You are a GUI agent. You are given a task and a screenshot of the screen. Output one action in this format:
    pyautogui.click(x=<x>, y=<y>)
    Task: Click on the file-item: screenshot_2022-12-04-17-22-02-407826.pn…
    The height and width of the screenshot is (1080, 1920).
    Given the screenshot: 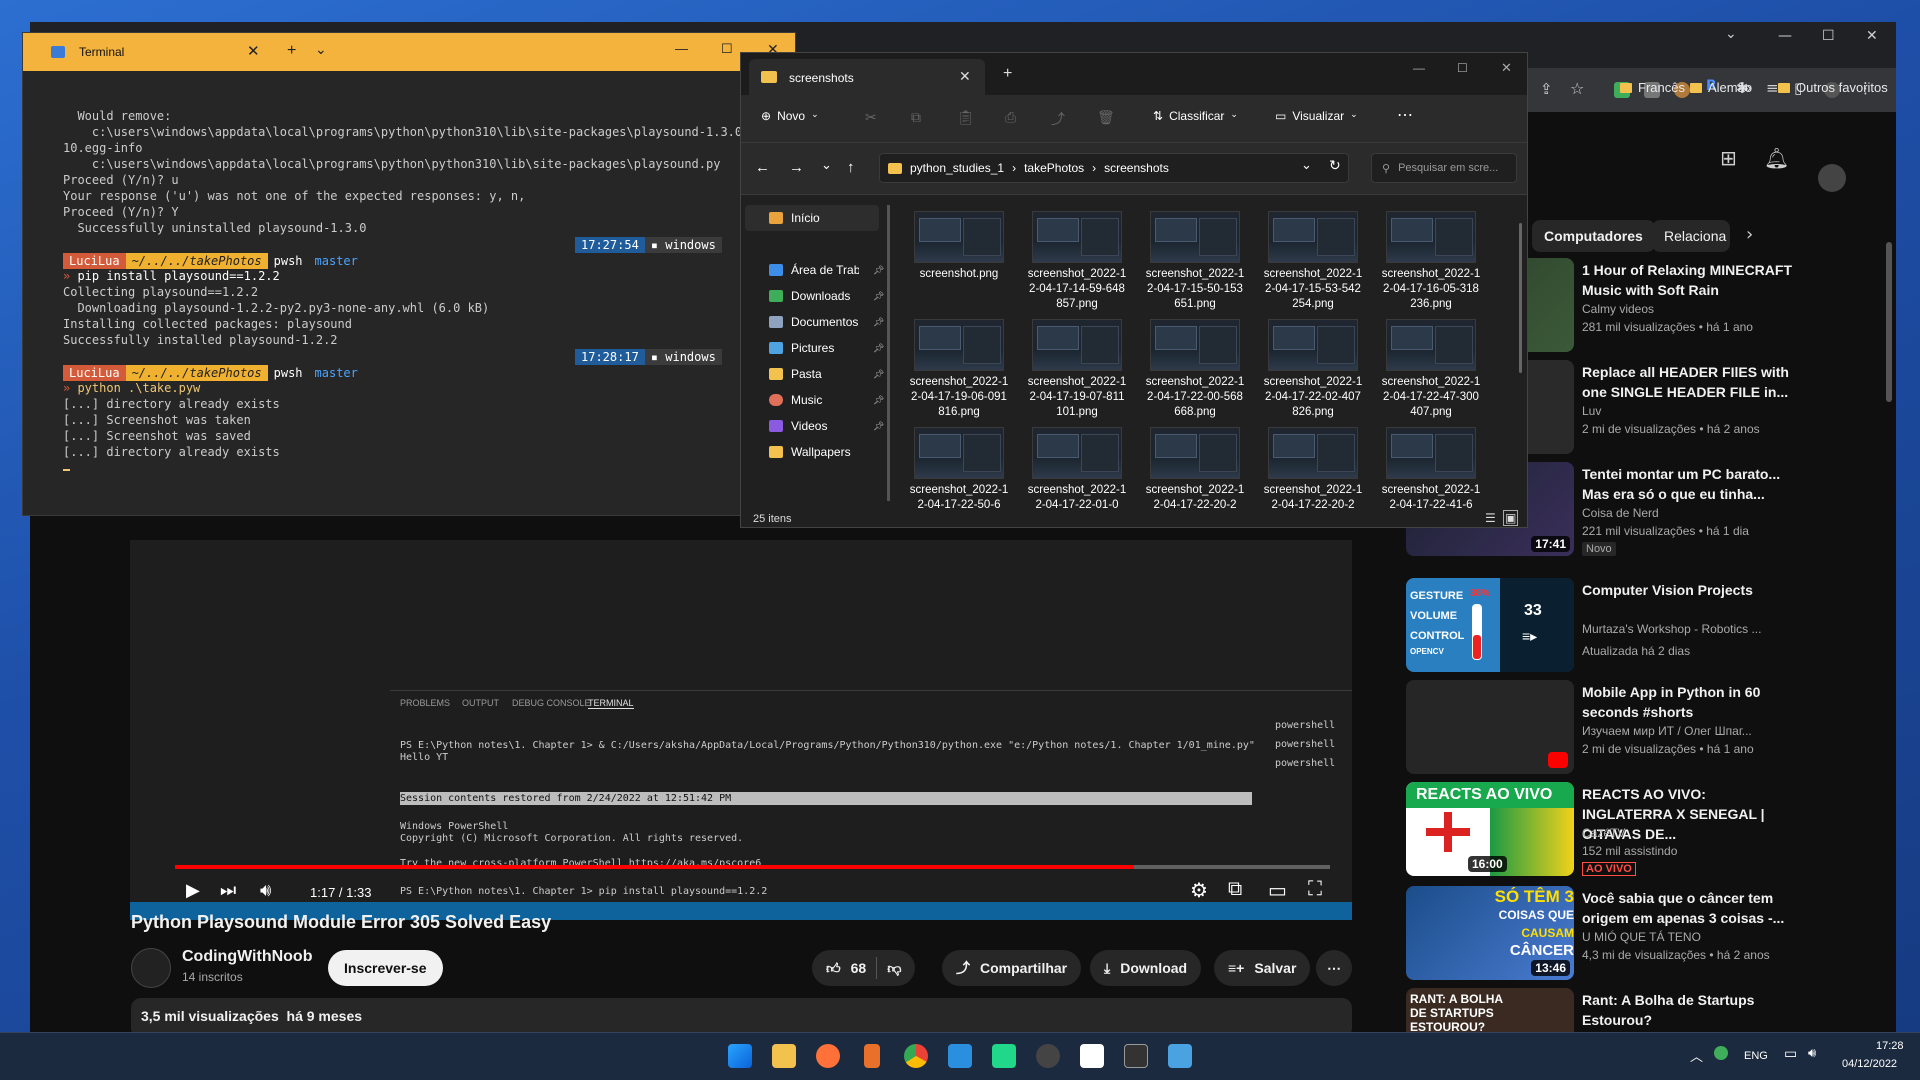 What is the action you would take?
    pyautogui.click(x=1313, y=369)
    